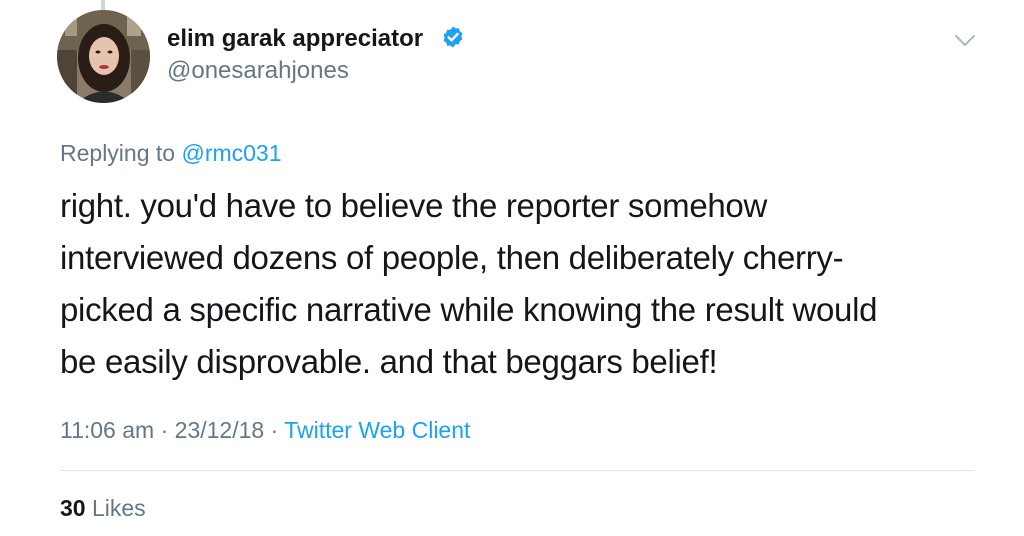 This screenshot has width=1024, height=536. Describe the element at coordinates (965, 41) in the screenshot. I see `chevron-down-icon` at that location.